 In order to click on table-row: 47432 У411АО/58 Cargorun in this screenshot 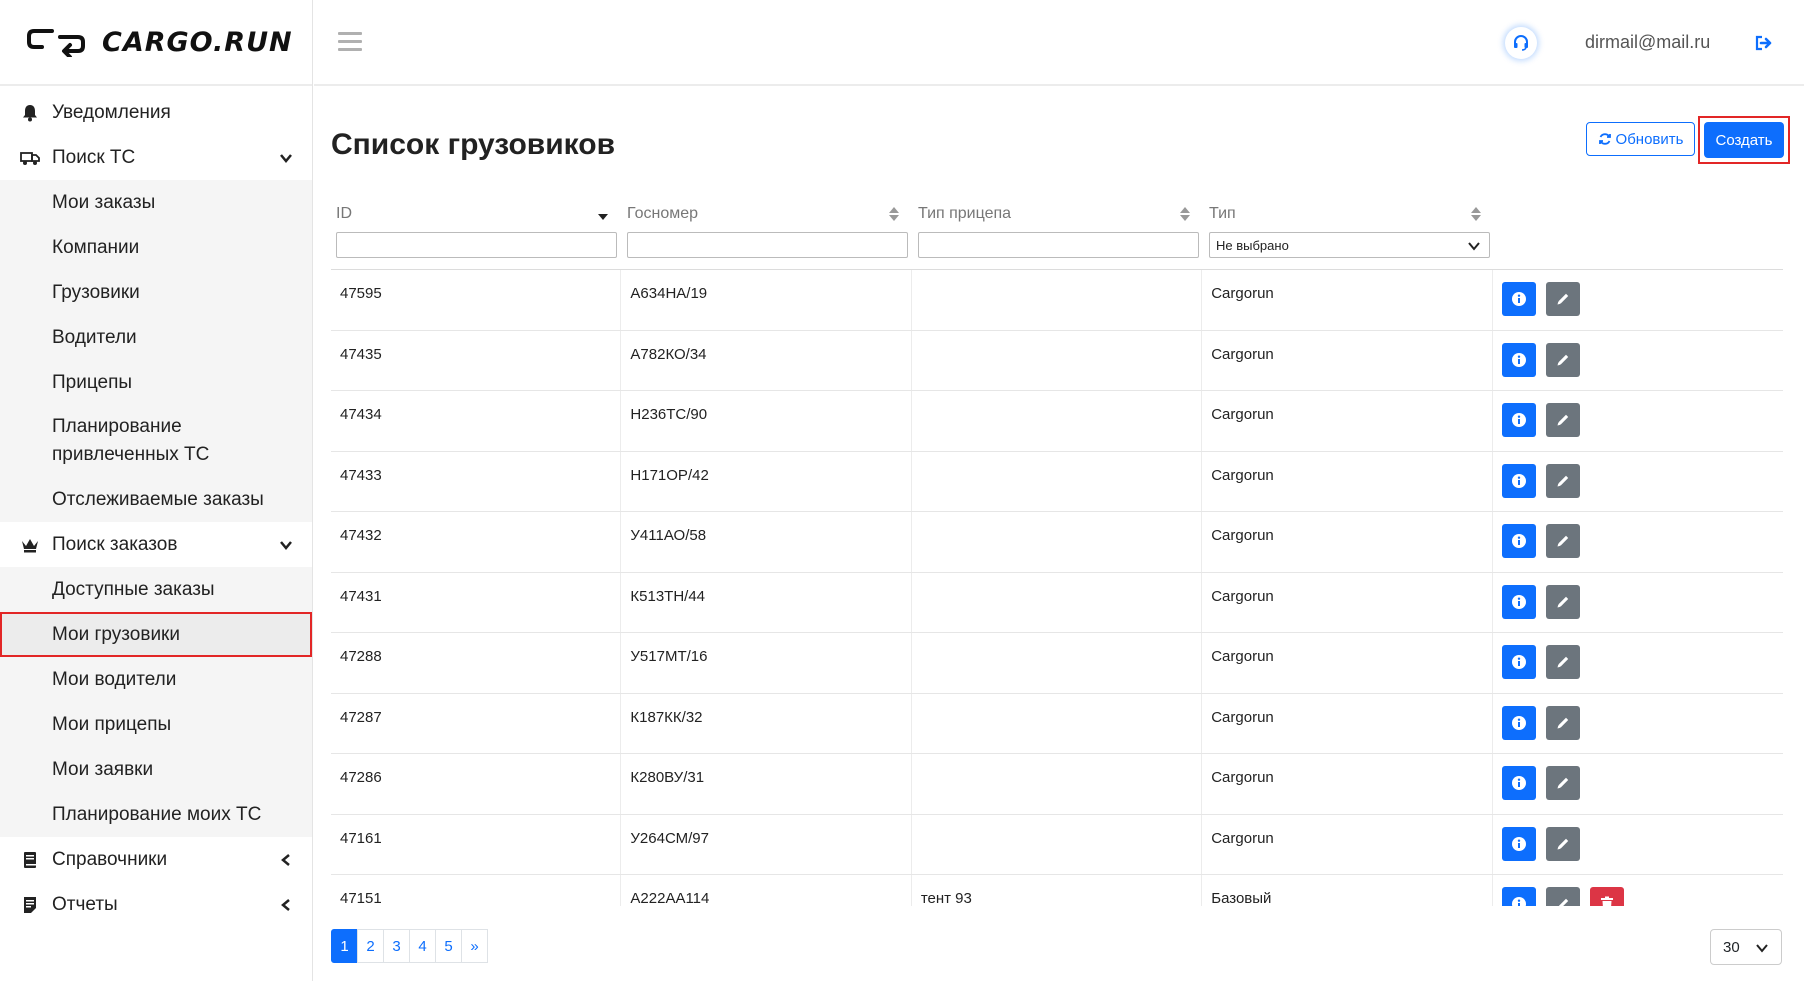, I will do `click(1057, 542)`.